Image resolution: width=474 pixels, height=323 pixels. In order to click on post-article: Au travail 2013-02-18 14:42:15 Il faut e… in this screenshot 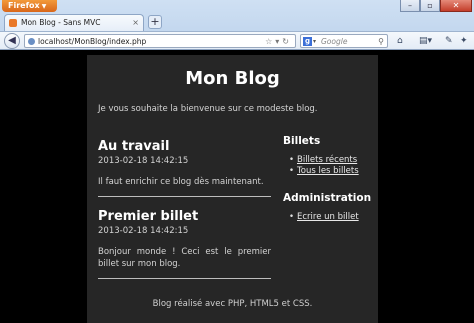, I will do `click(184, 168)`.